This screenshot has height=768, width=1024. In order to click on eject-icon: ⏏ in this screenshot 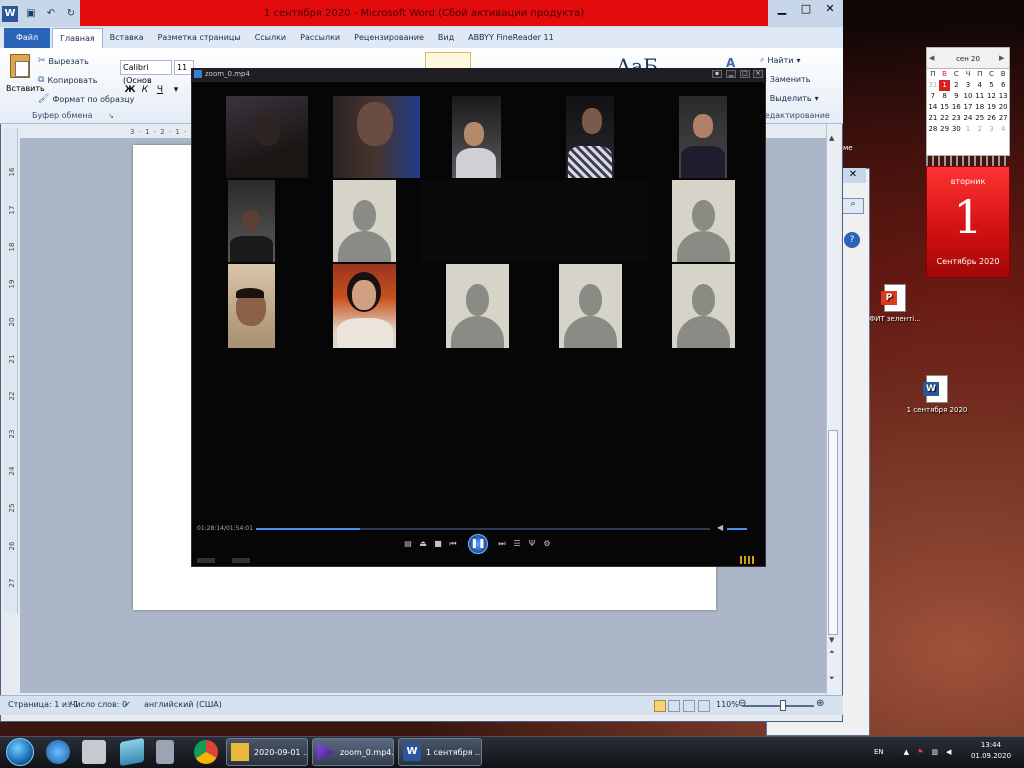, I will do `click(423, 544)`.